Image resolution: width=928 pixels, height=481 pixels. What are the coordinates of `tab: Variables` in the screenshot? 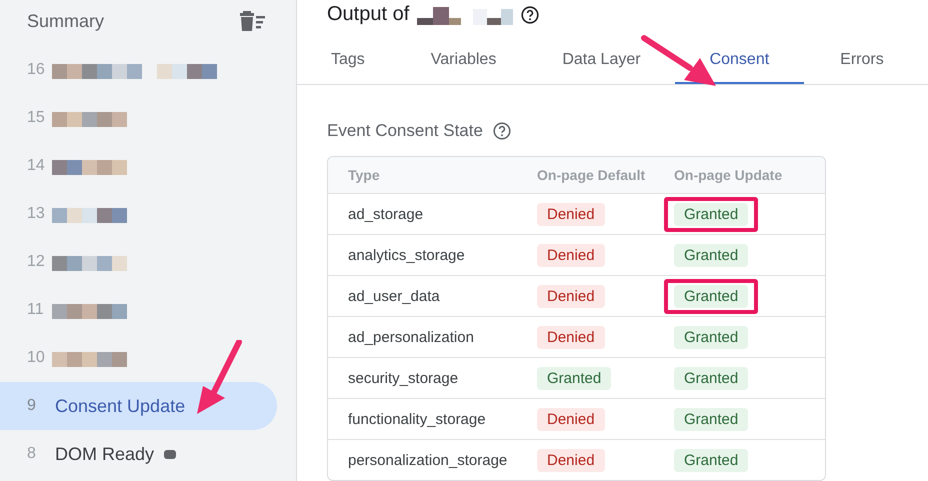 It's located at (463, 57).